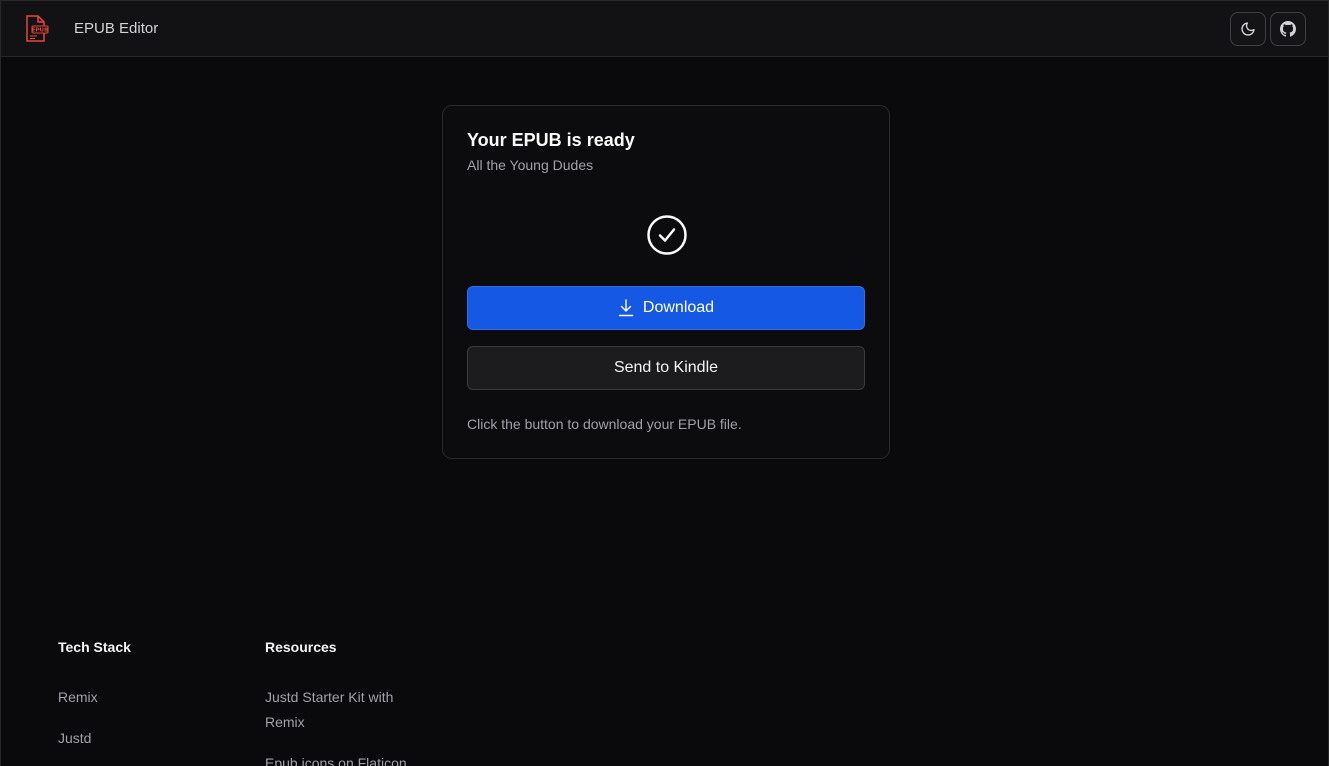 This screenshot has height=766, width=1329. I want to click on send-to-kindle-label: Send to Kindle, so click(666, 367).